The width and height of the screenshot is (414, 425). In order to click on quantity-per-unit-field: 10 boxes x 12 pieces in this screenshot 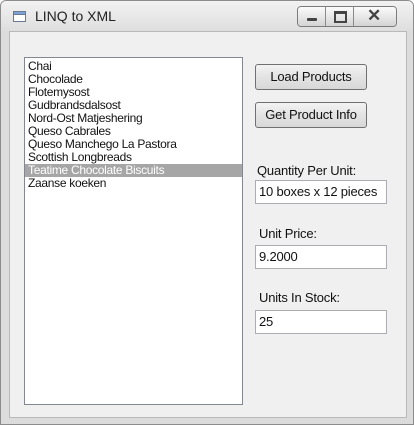, I will do `click(321, 192)`.